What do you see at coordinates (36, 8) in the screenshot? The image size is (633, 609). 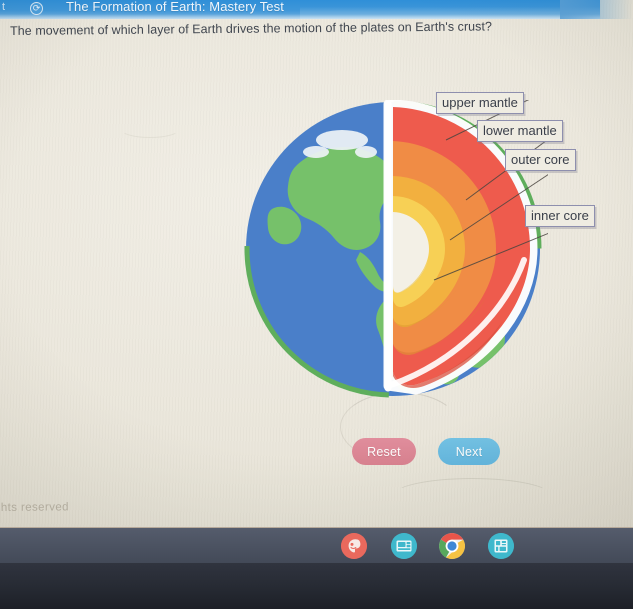 I see `refresh-icon: ⟳` at bounding box center [36, 8].